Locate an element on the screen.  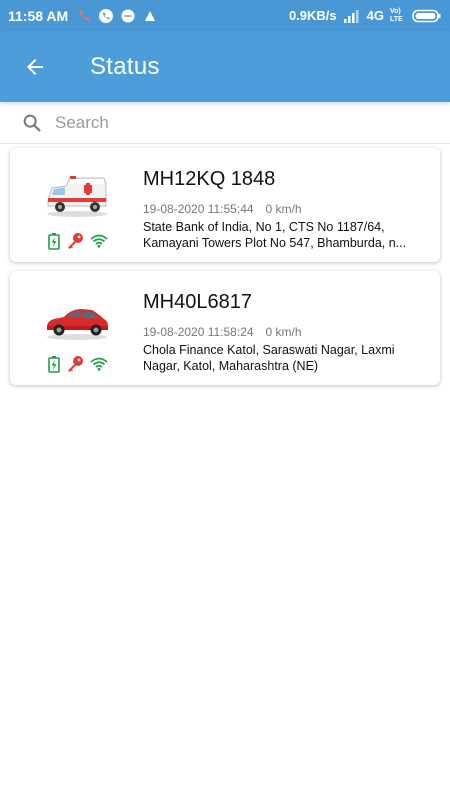
ambulance-icon is located at coordinates (77, 196).